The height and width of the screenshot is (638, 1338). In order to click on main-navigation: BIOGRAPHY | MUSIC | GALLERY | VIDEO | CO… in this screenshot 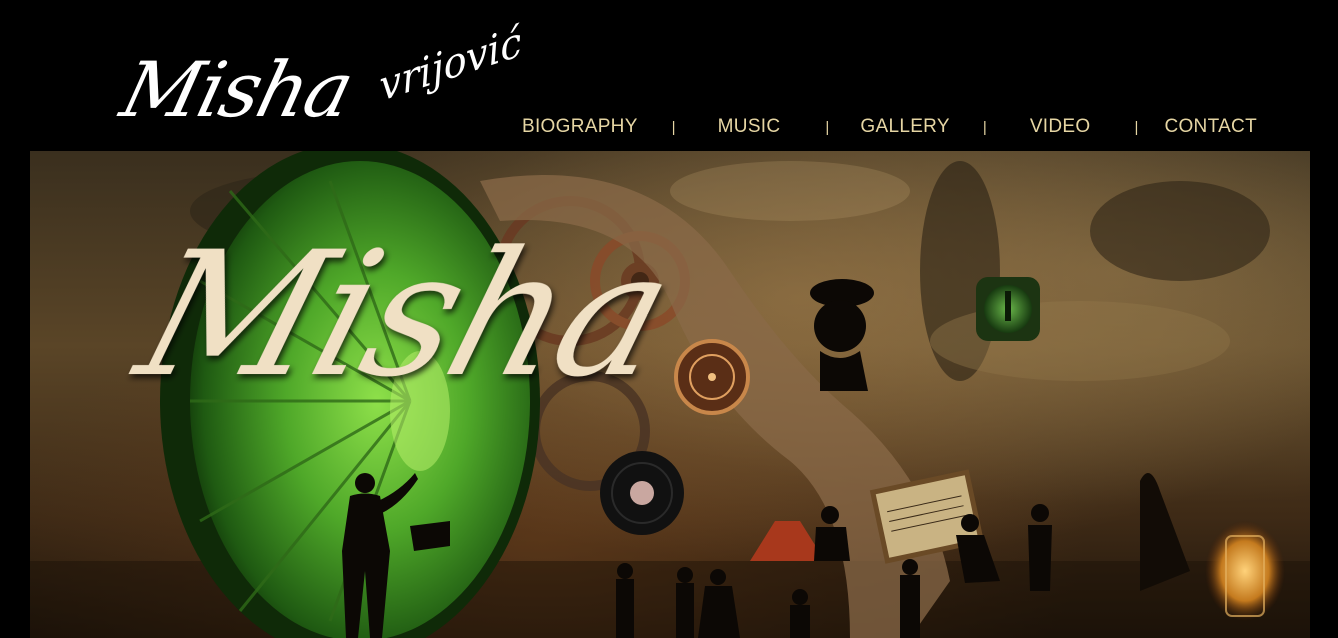, I will do `click(895, 127)`.